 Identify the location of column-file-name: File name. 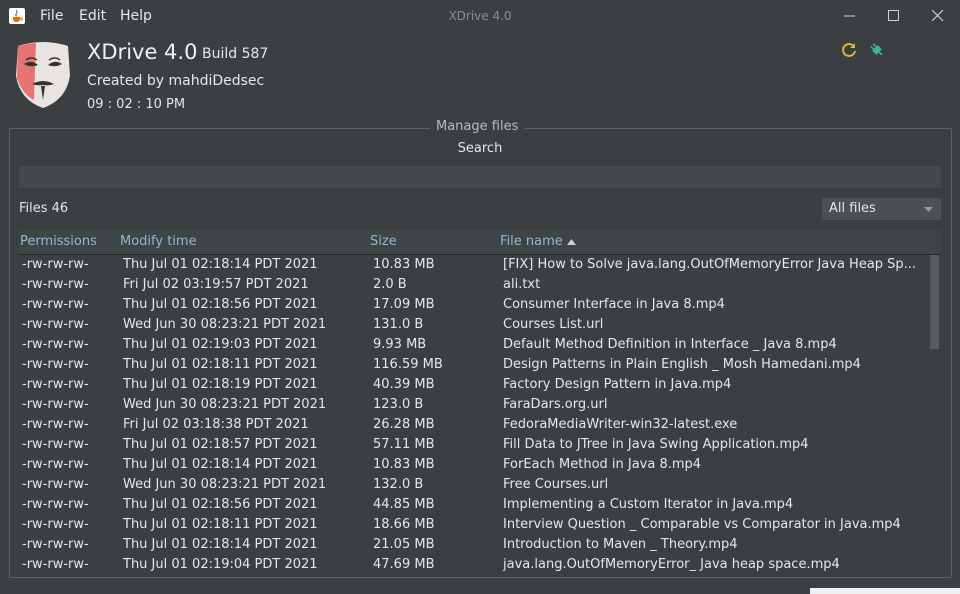
(538, 241).